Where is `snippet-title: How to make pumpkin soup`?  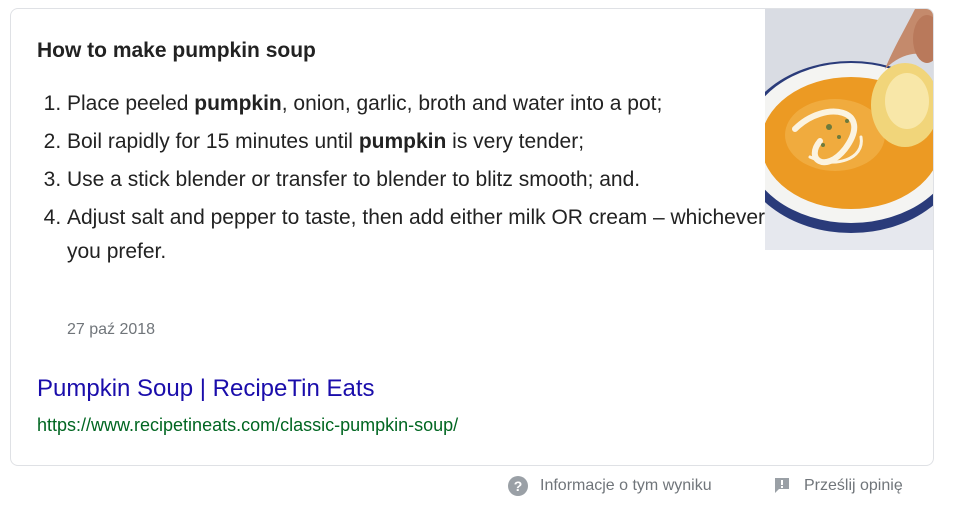
snippet-title: How to make pumpkin soup is located at coordinates (176, 50).